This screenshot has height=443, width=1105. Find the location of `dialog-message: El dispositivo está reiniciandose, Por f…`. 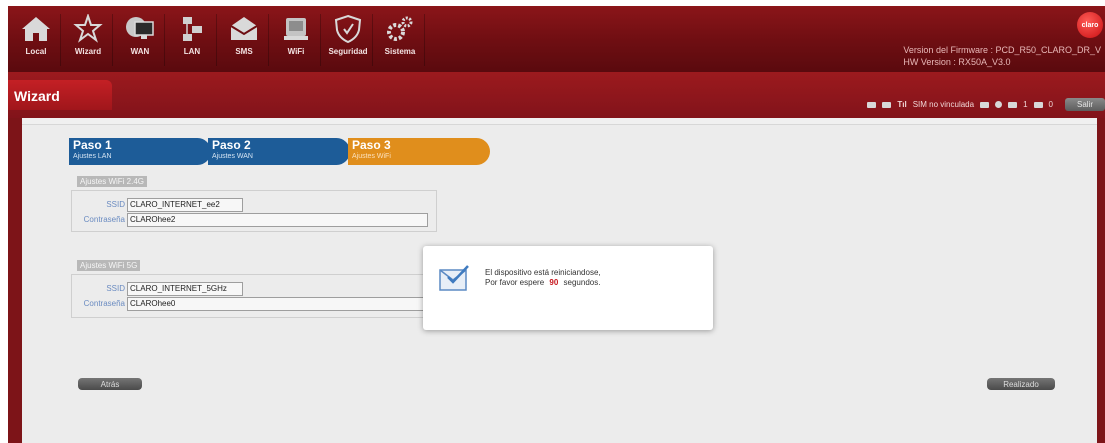

dialog-message: El dispositivo está reiniciandose, Por f… is located at coordinates (543, 278).